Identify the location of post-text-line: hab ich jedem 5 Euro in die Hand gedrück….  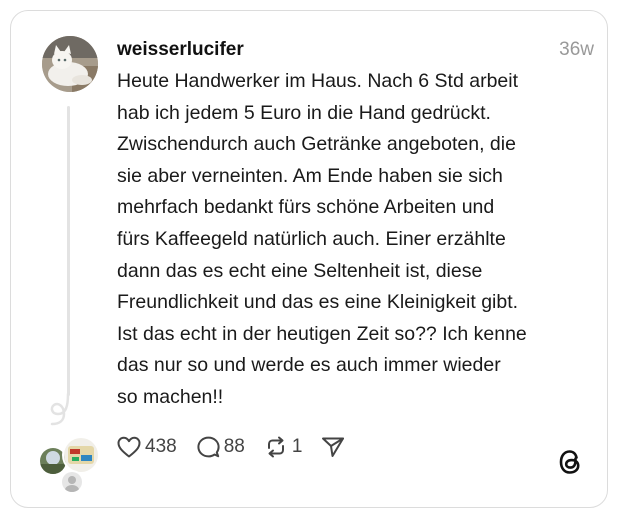
(304, 112).